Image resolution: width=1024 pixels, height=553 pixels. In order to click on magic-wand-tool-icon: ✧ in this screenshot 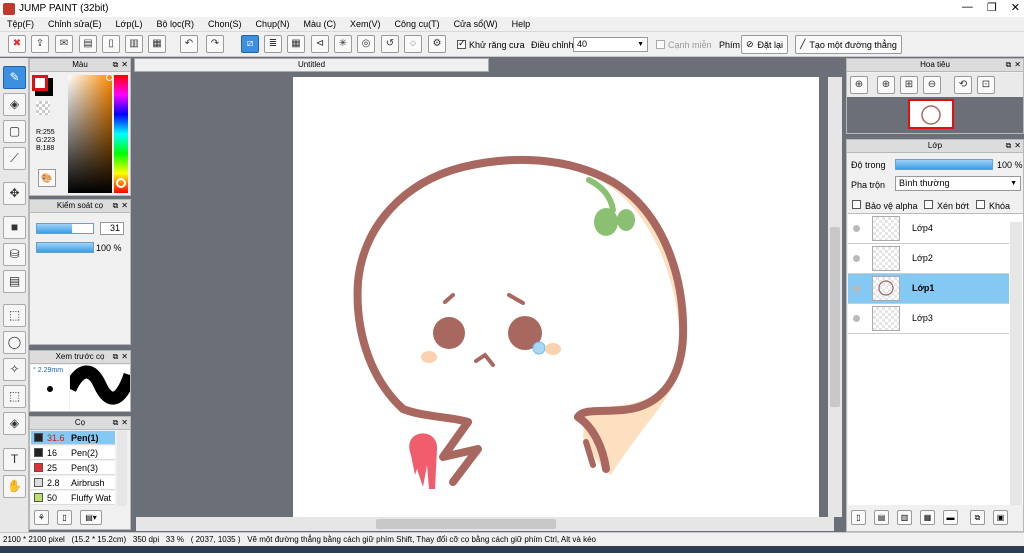, I will do `click(14, 369)`.